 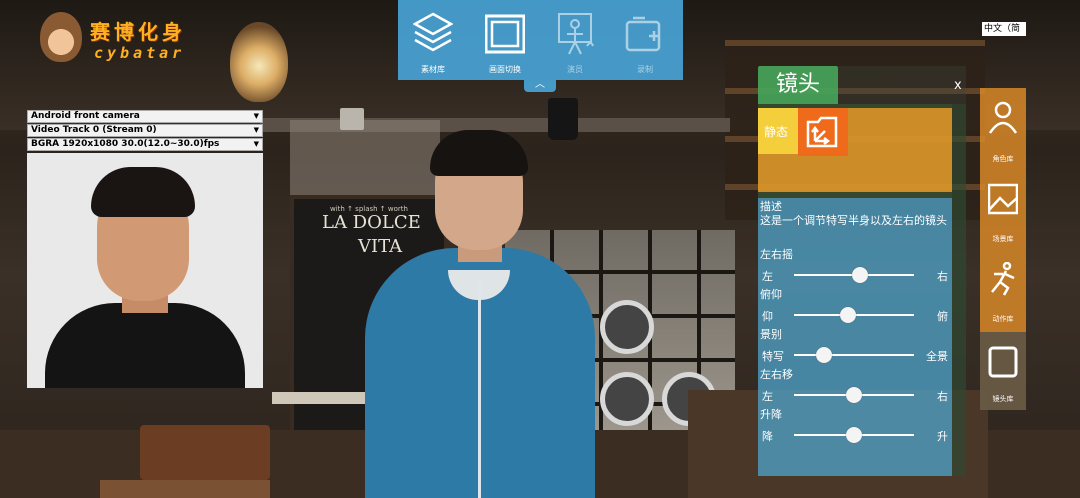 I want to click on slider-max-label: 升, so click(x=942, y=436).